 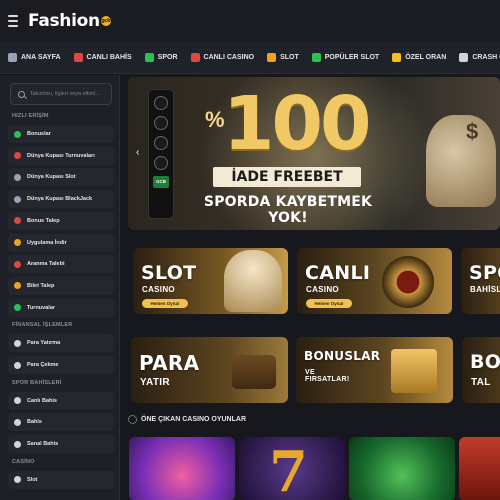 What do you see at coordinates (481, 382) in the screenshot?
I see `card-subtitle: TAL` at bounding box center [481, 382].